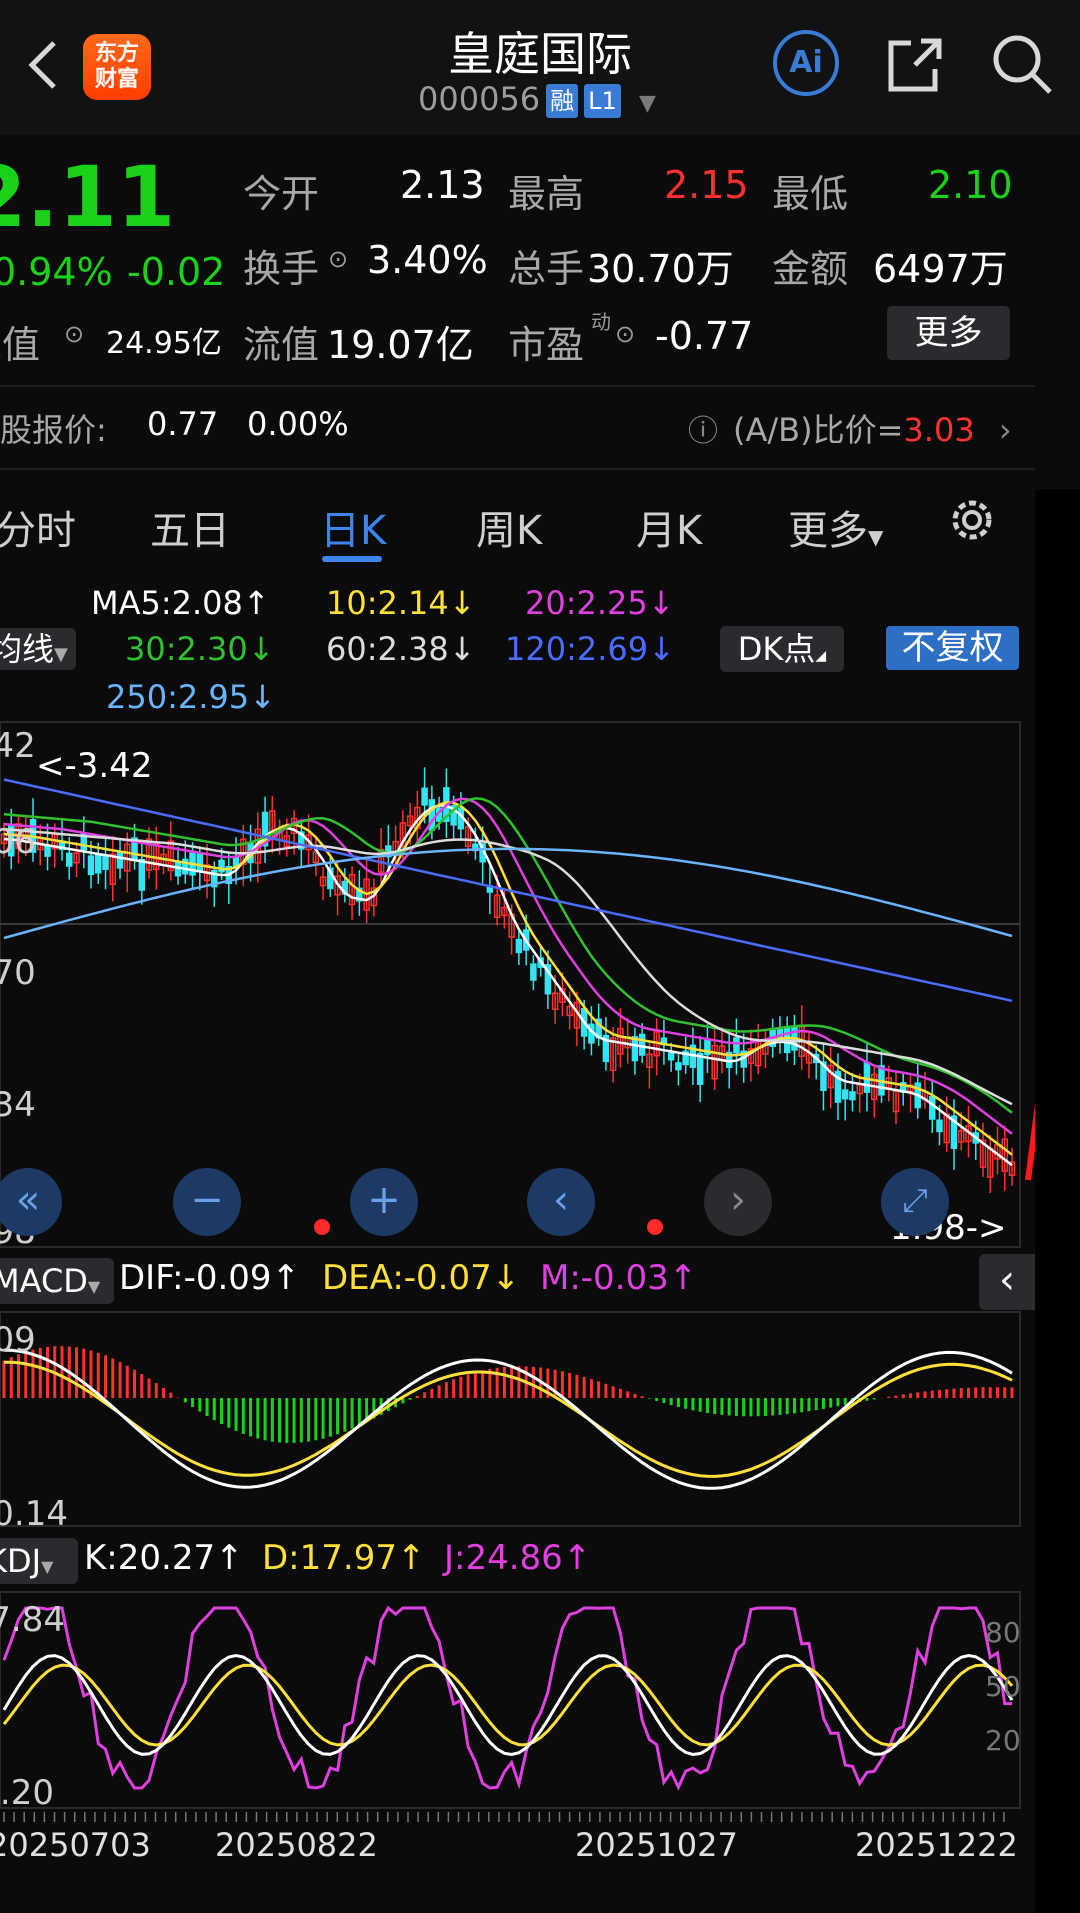  I want to click on tab-five-day: 五日, so click(190, 527).